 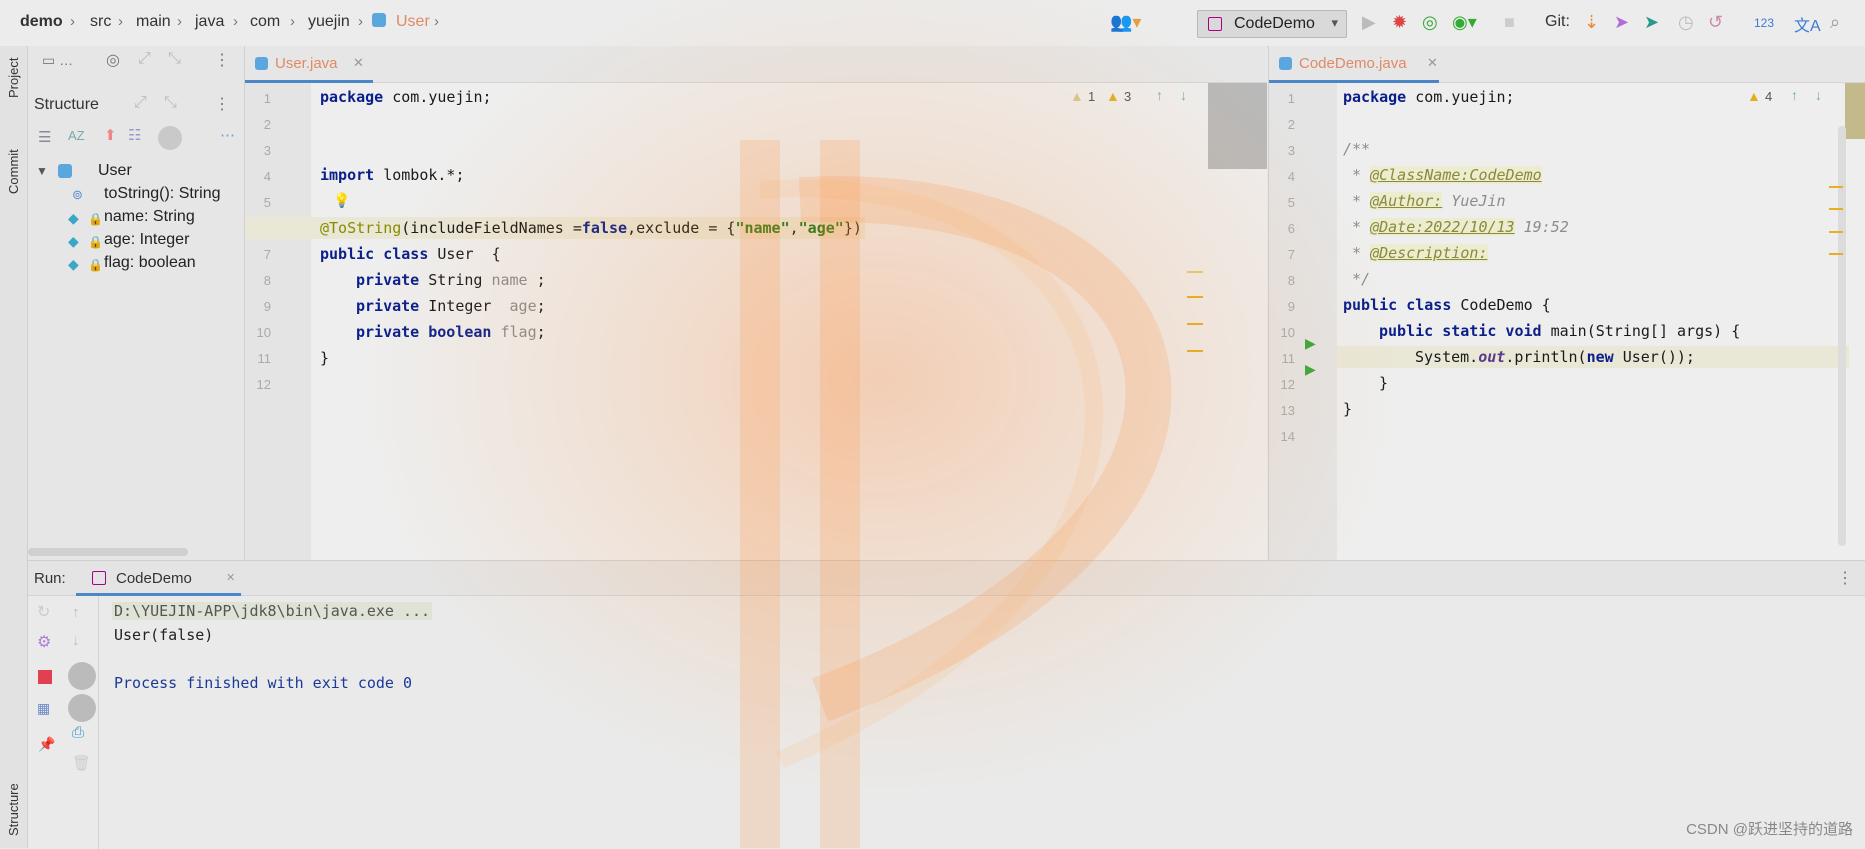 I want to click on sort-visibility-icon: ☰, so click(x=44, y=137).